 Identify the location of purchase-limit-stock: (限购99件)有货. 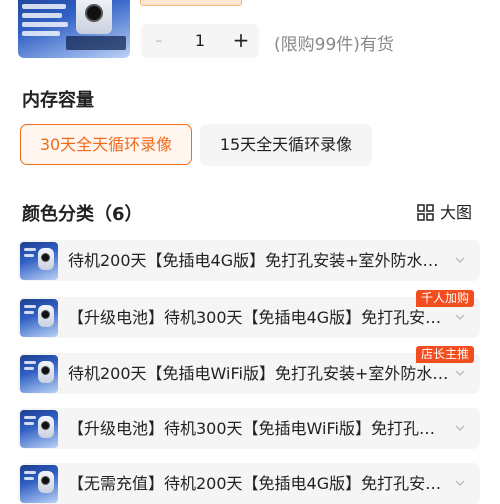
(334, 45).